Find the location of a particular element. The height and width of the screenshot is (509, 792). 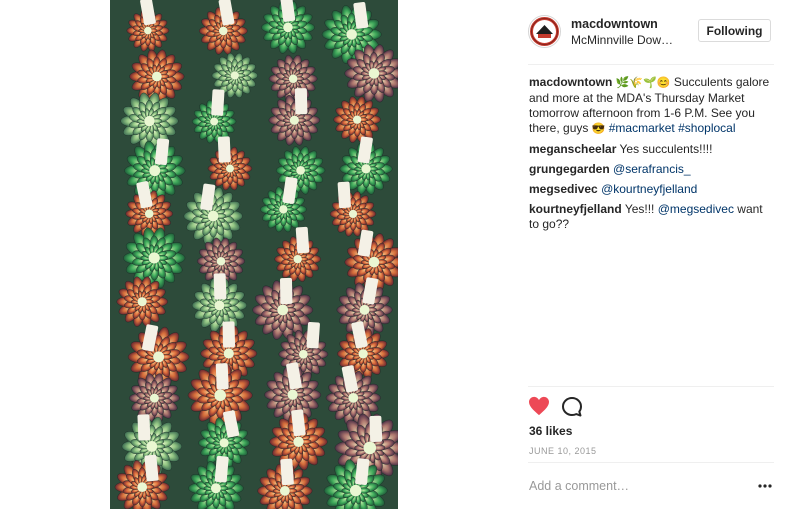

post-header: macdowntown McMinnville Dow… Following is located at coordinates (651, 32).